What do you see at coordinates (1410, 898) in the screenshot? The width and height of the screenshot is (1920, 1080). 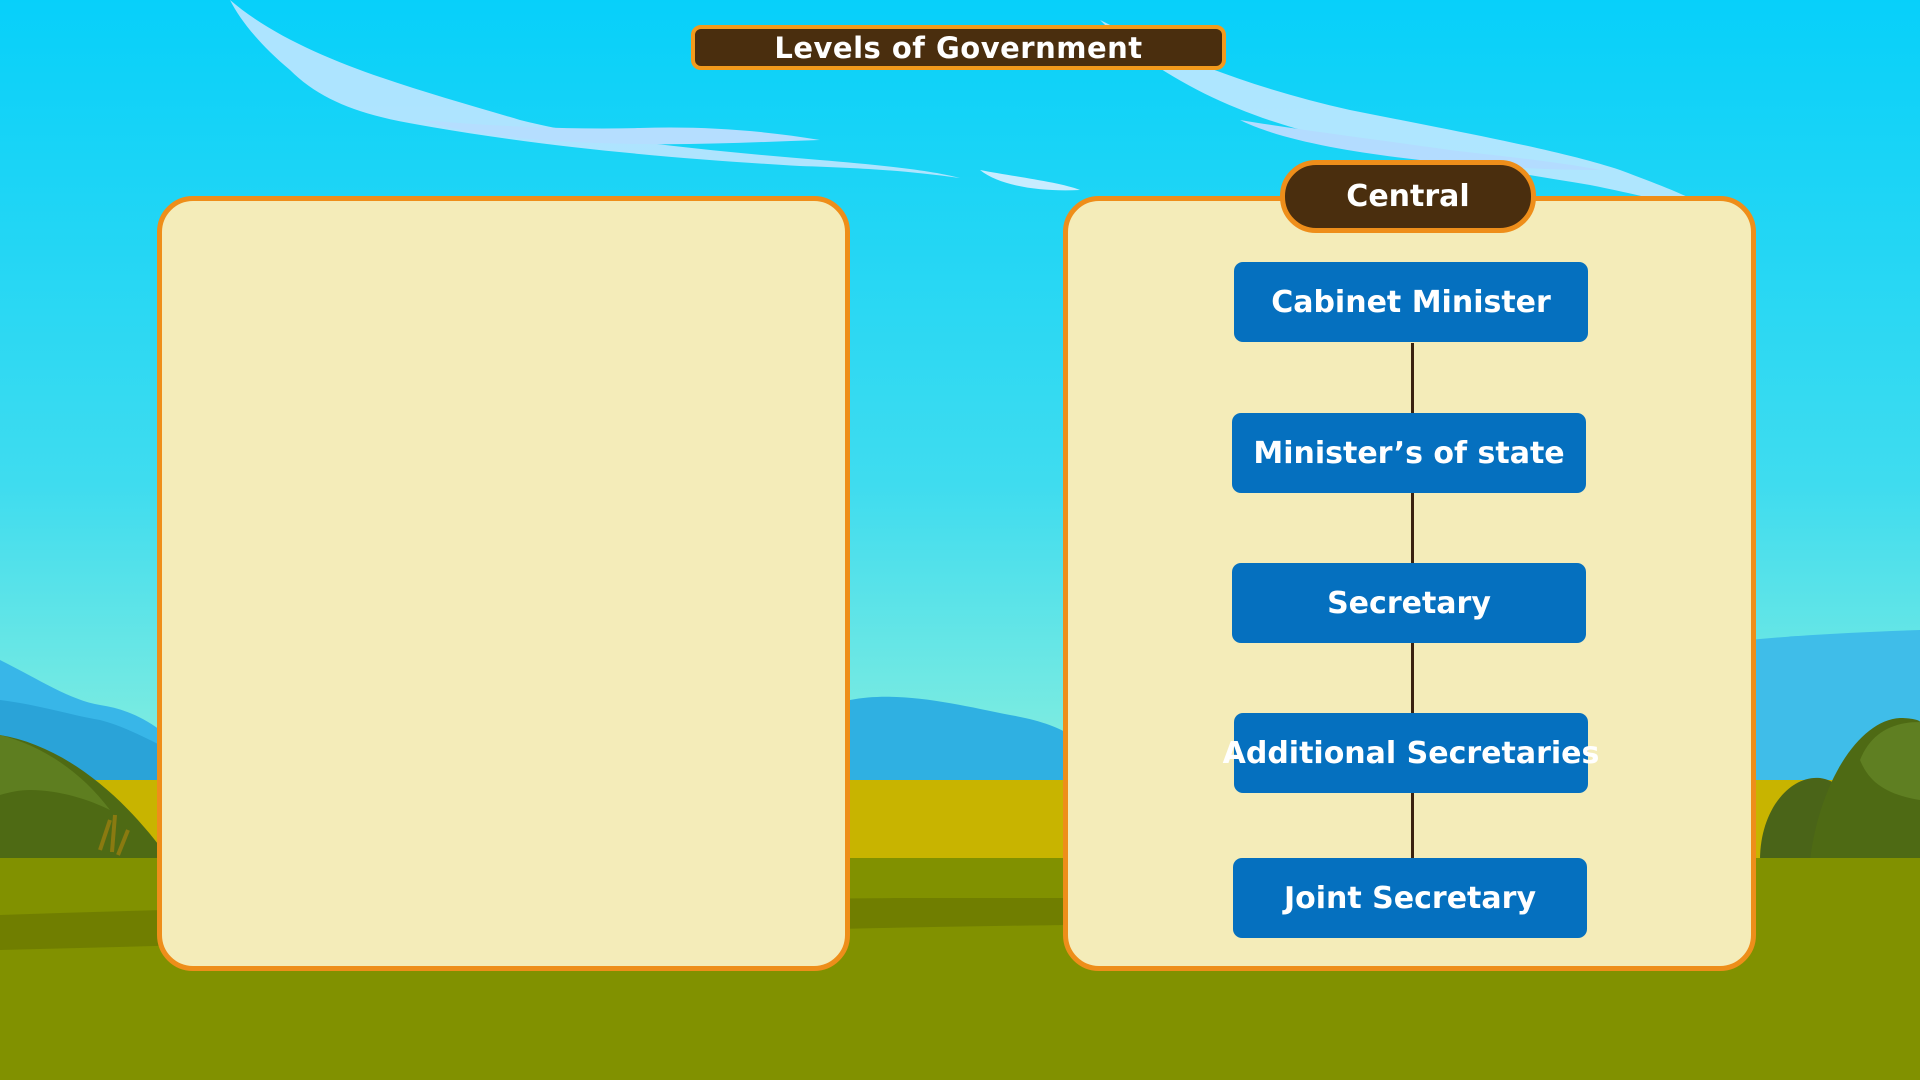 I see `hierarchy-node-joint-secretary: Joint Secretary` at bounding box center [1410, 898].